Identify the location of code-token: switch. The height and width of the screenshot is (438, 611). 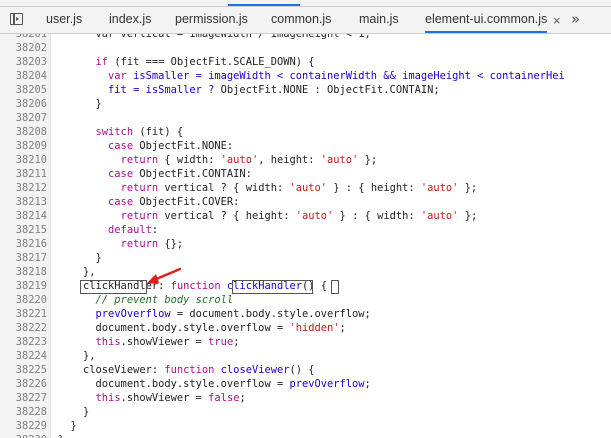
(114, 132).